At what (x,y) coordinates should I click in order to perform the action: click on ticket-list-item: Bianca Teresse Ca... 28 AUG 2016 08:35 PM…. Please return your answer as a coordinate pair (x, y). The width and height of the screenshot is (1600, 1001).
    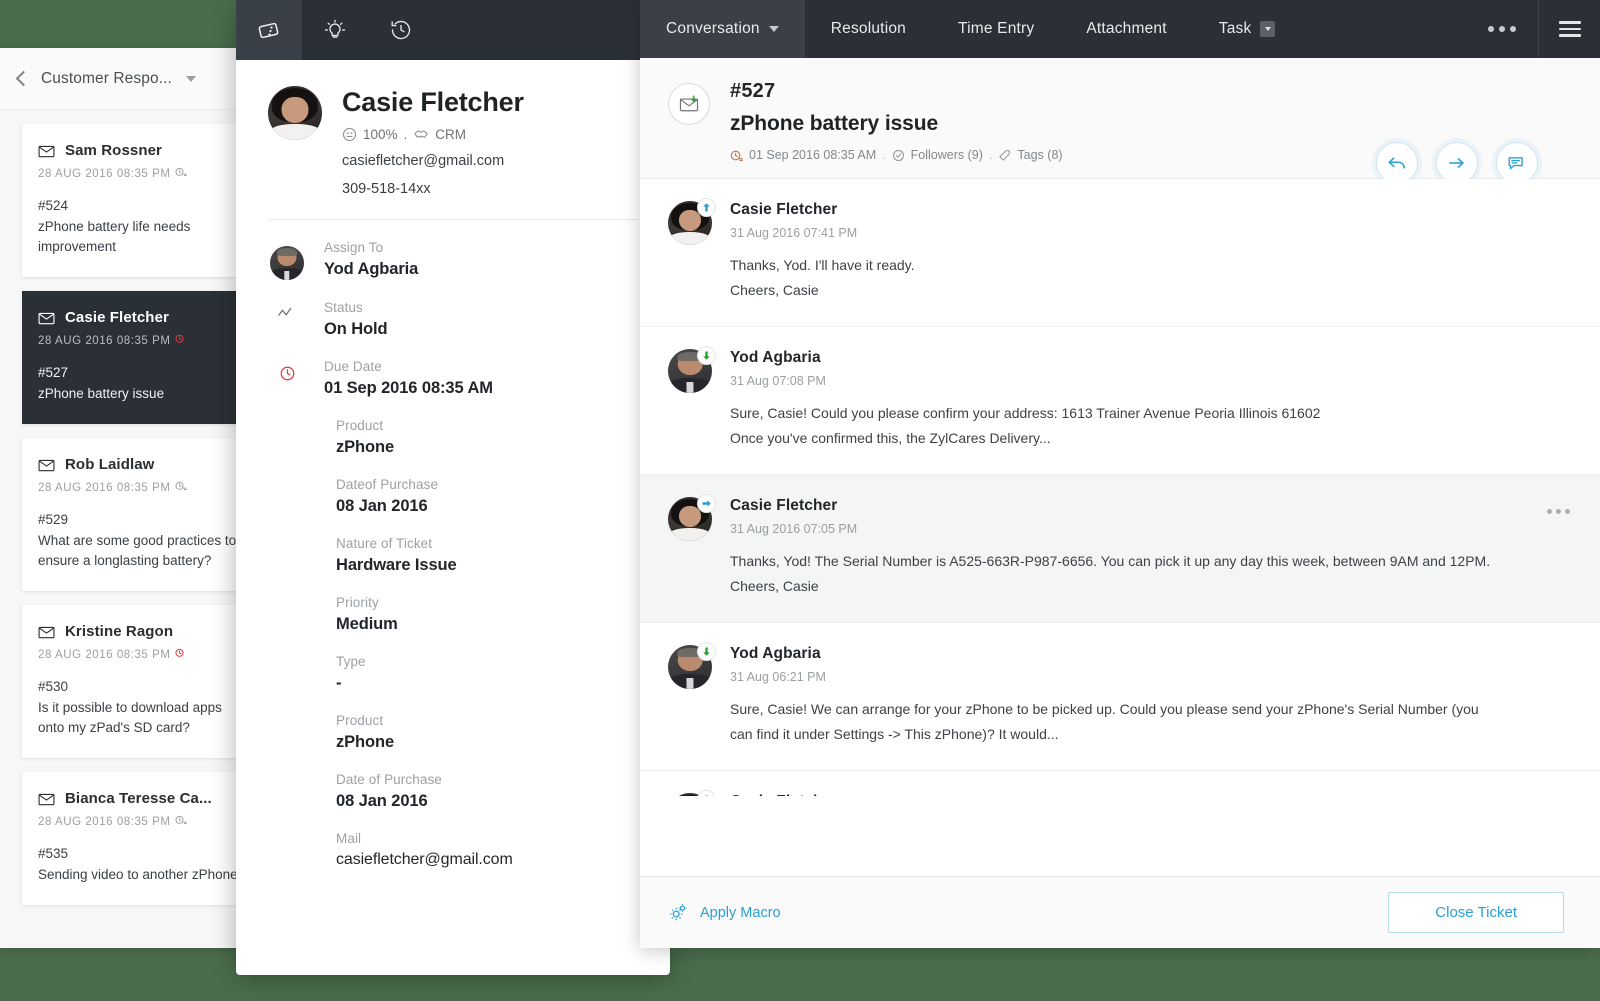
    Looking at the image, I should click on (141, 838).